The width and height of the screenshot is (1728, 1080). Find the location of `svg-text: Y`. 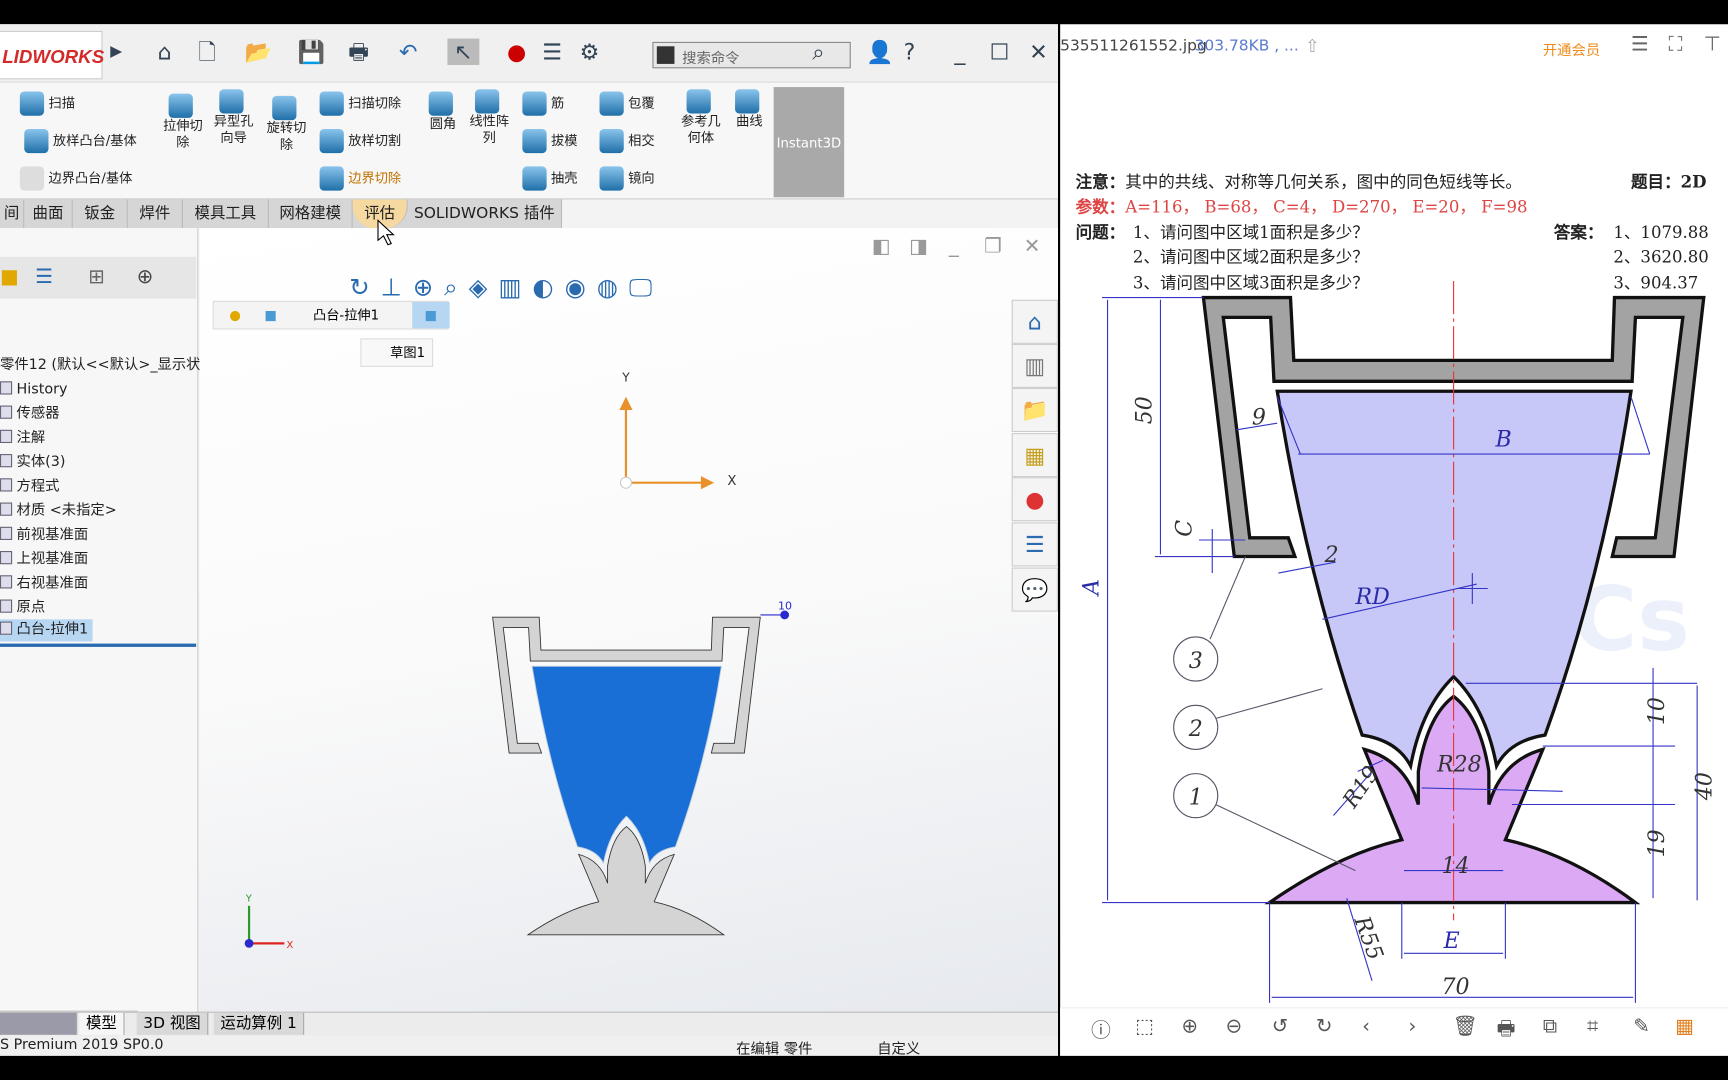

svg-text: Y is located at coordinates (249, 898).